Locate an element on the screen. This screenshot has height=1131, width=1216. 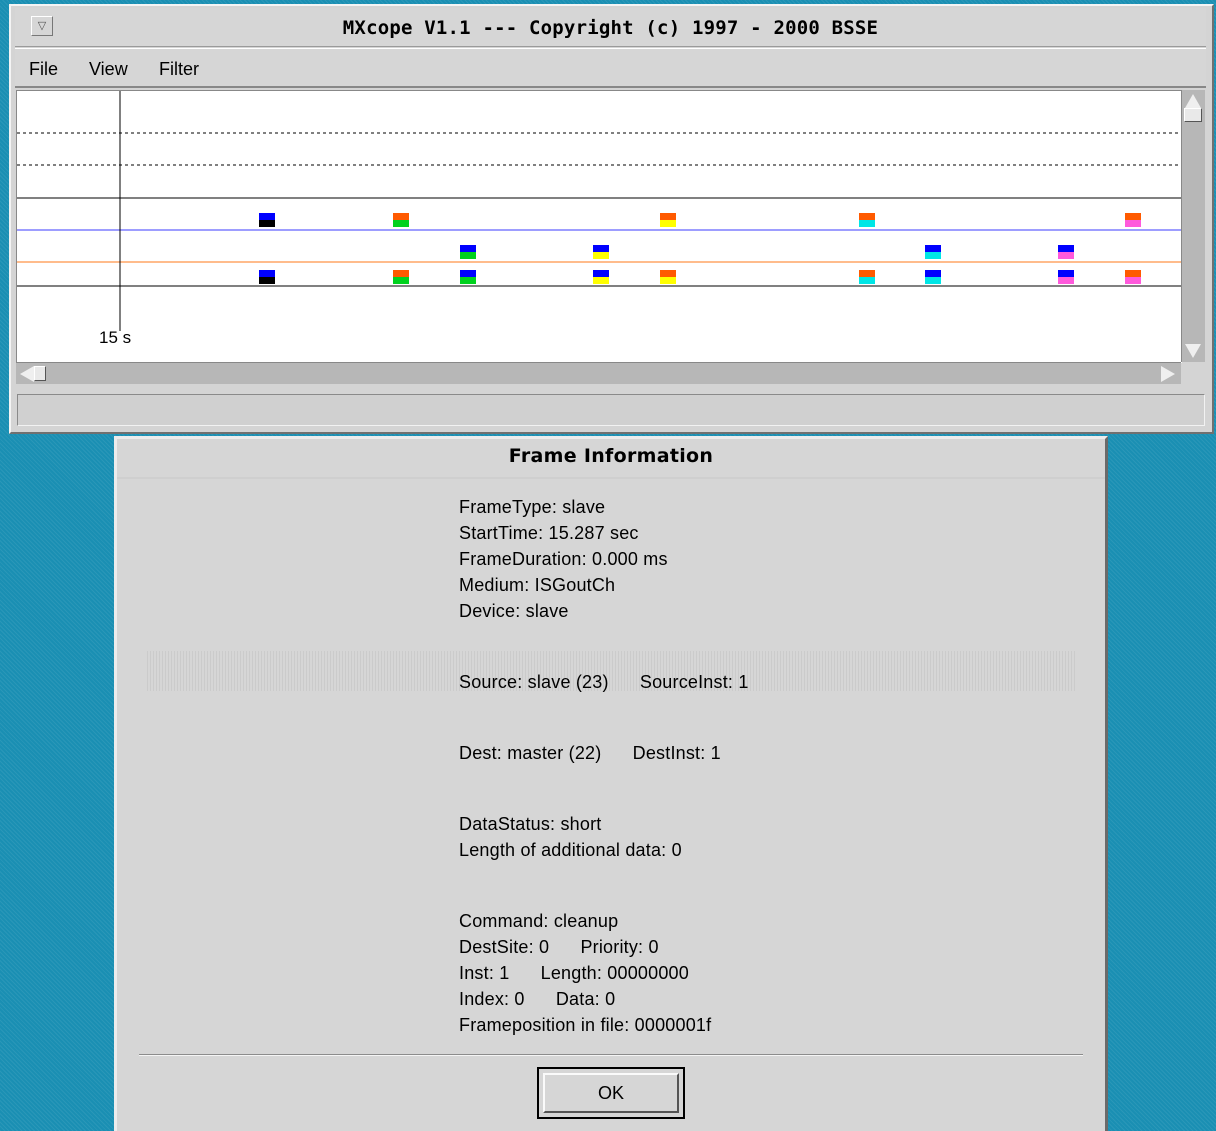
scroll-right-arrow-icon is located at coordinates (1168, 374).